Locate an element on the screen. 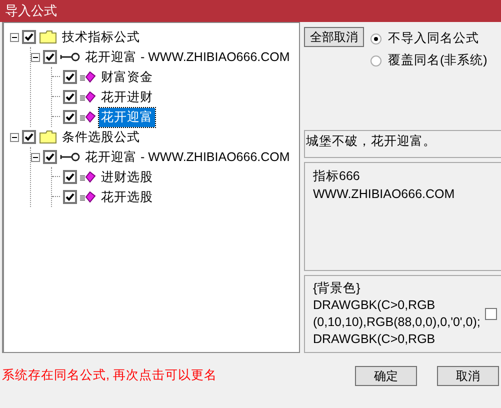  tree-item: 花开进财 is located at coordinates (127, 97).